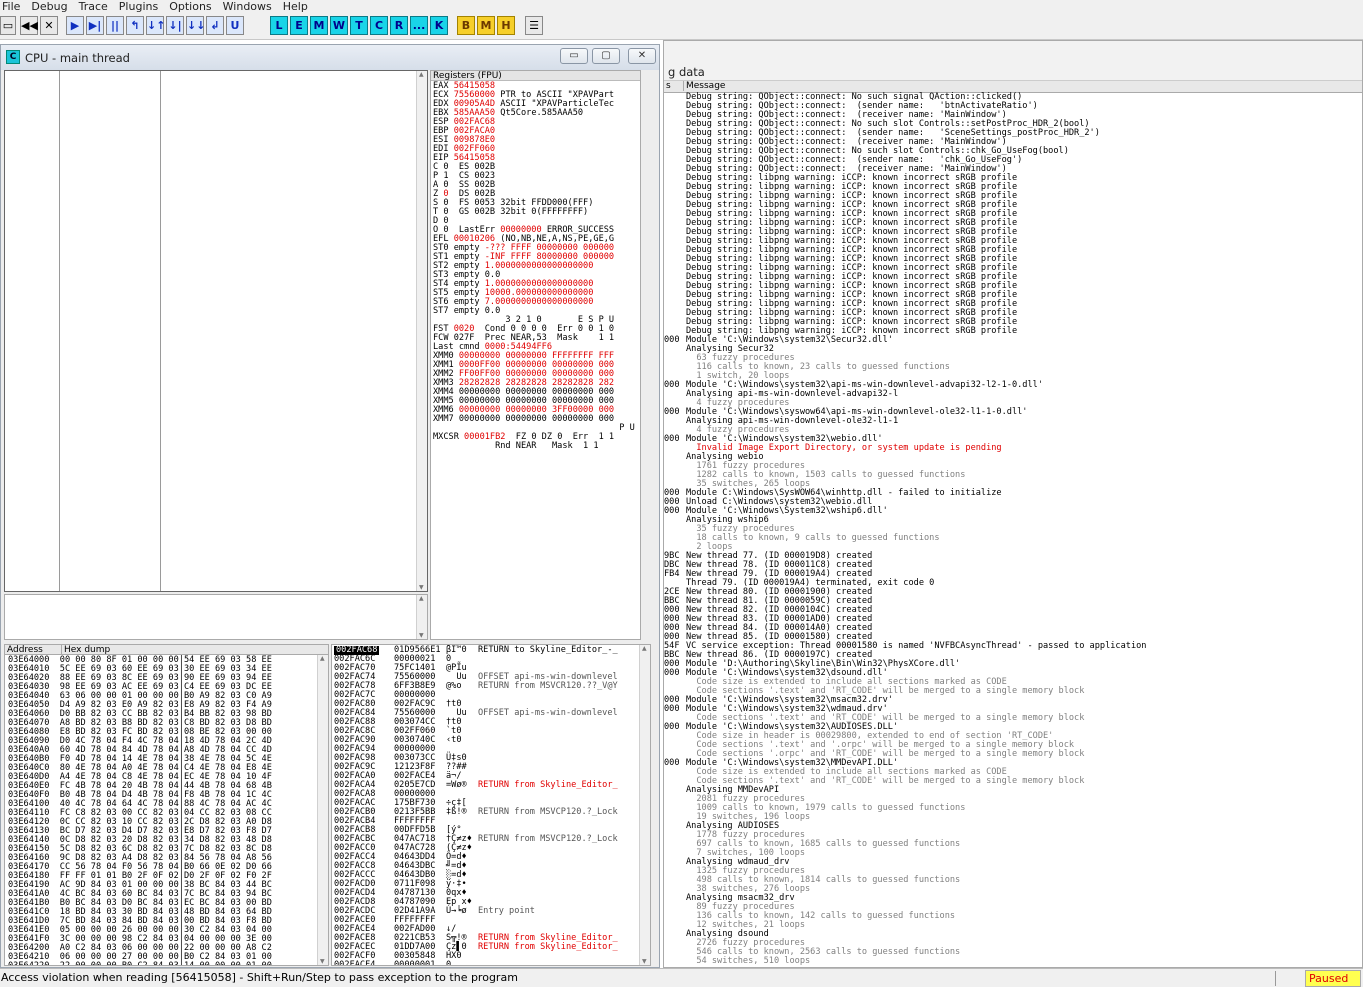 The image size is (1363, 987). Describe the element at coordinates (1275, 978) in the screenshot. I see `status-divider` at that location.